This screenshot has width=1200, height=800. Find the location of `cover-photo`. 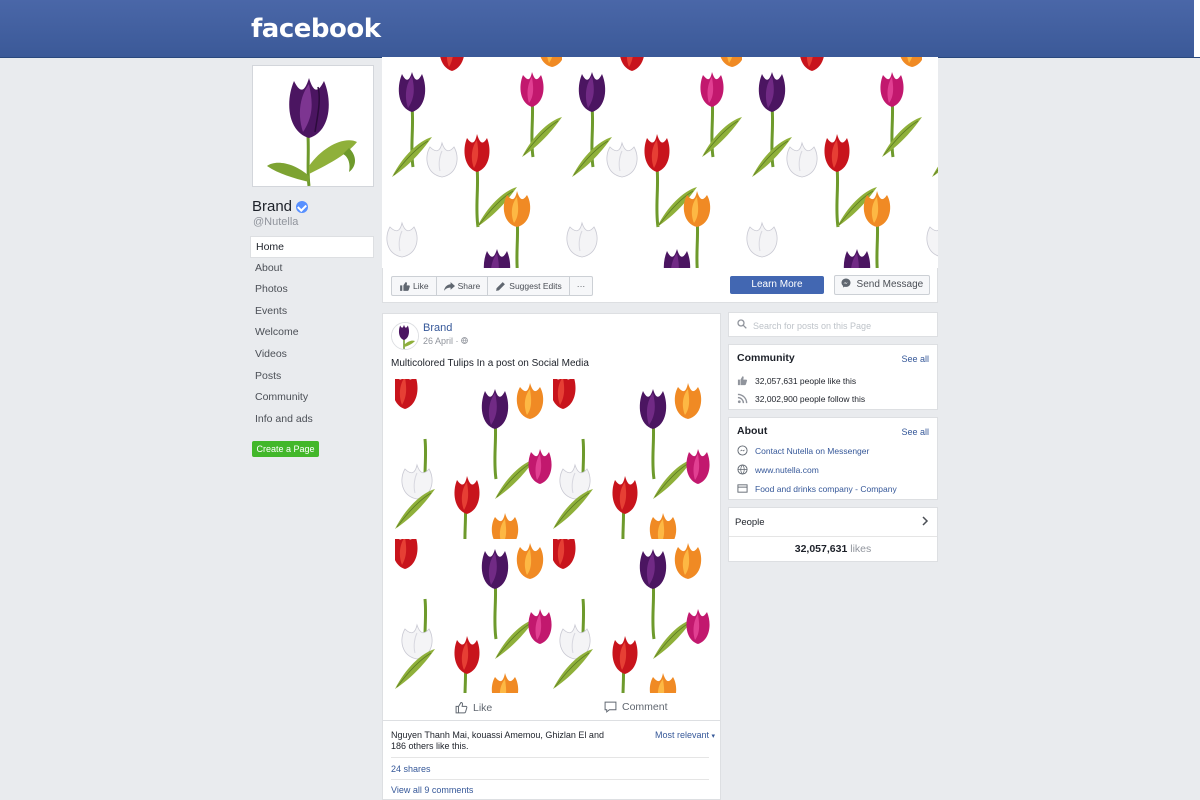

cover-photo is located at coordinates (660, 162).